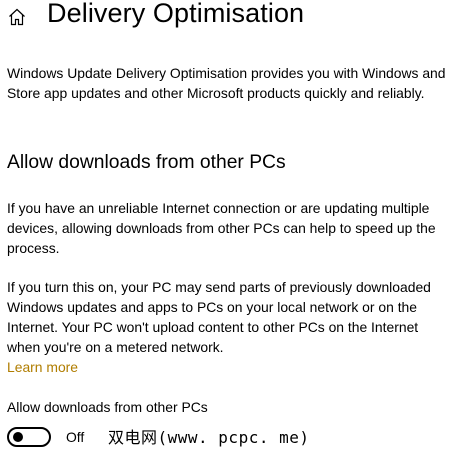 The image size is (459, 458). I want to click on allow-downloads-toggle, so click(29, 437).